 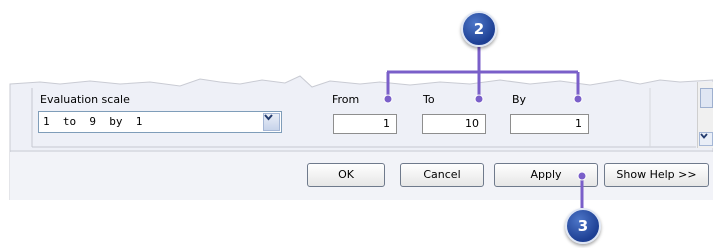 I want to click on by-label: By, so click(x=519, y=99).